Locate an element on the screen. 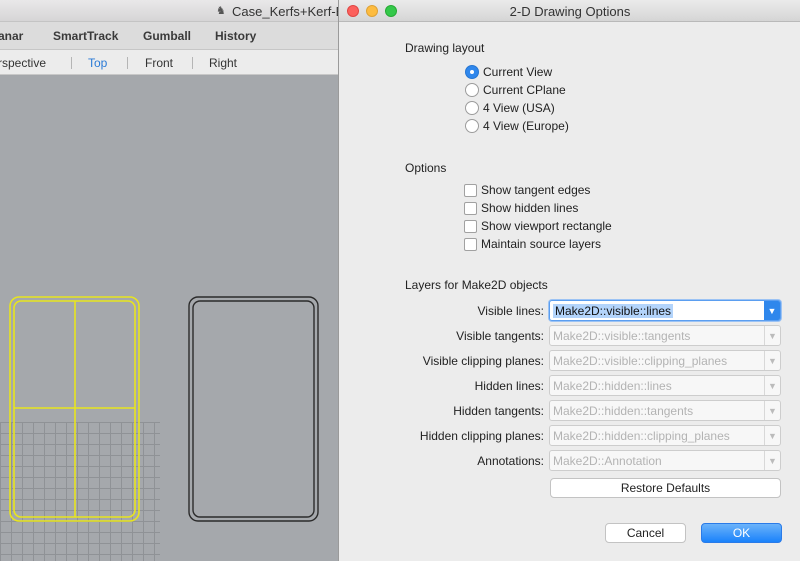  document-icon: ♞ is located at coordinates (221, 11).